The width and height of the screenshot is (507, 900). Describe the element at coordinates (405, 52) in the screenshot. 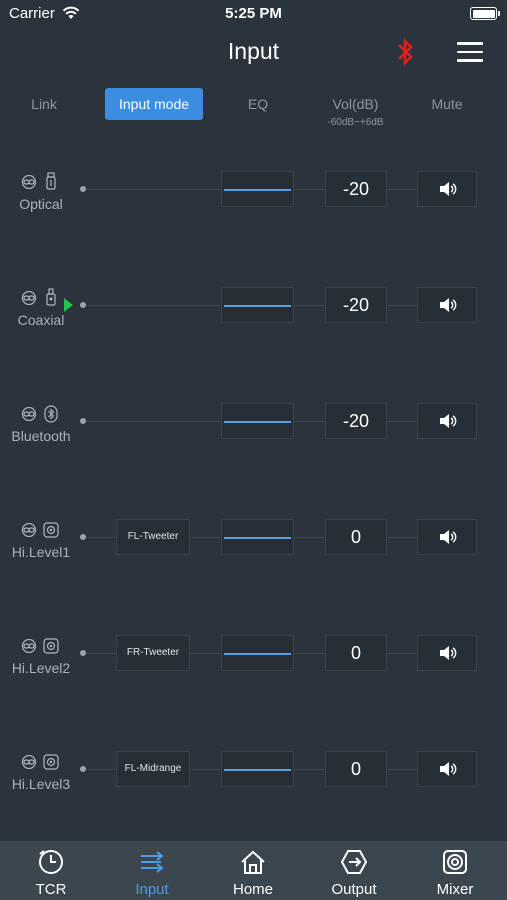

I see `bluetooth-icon` at that location.